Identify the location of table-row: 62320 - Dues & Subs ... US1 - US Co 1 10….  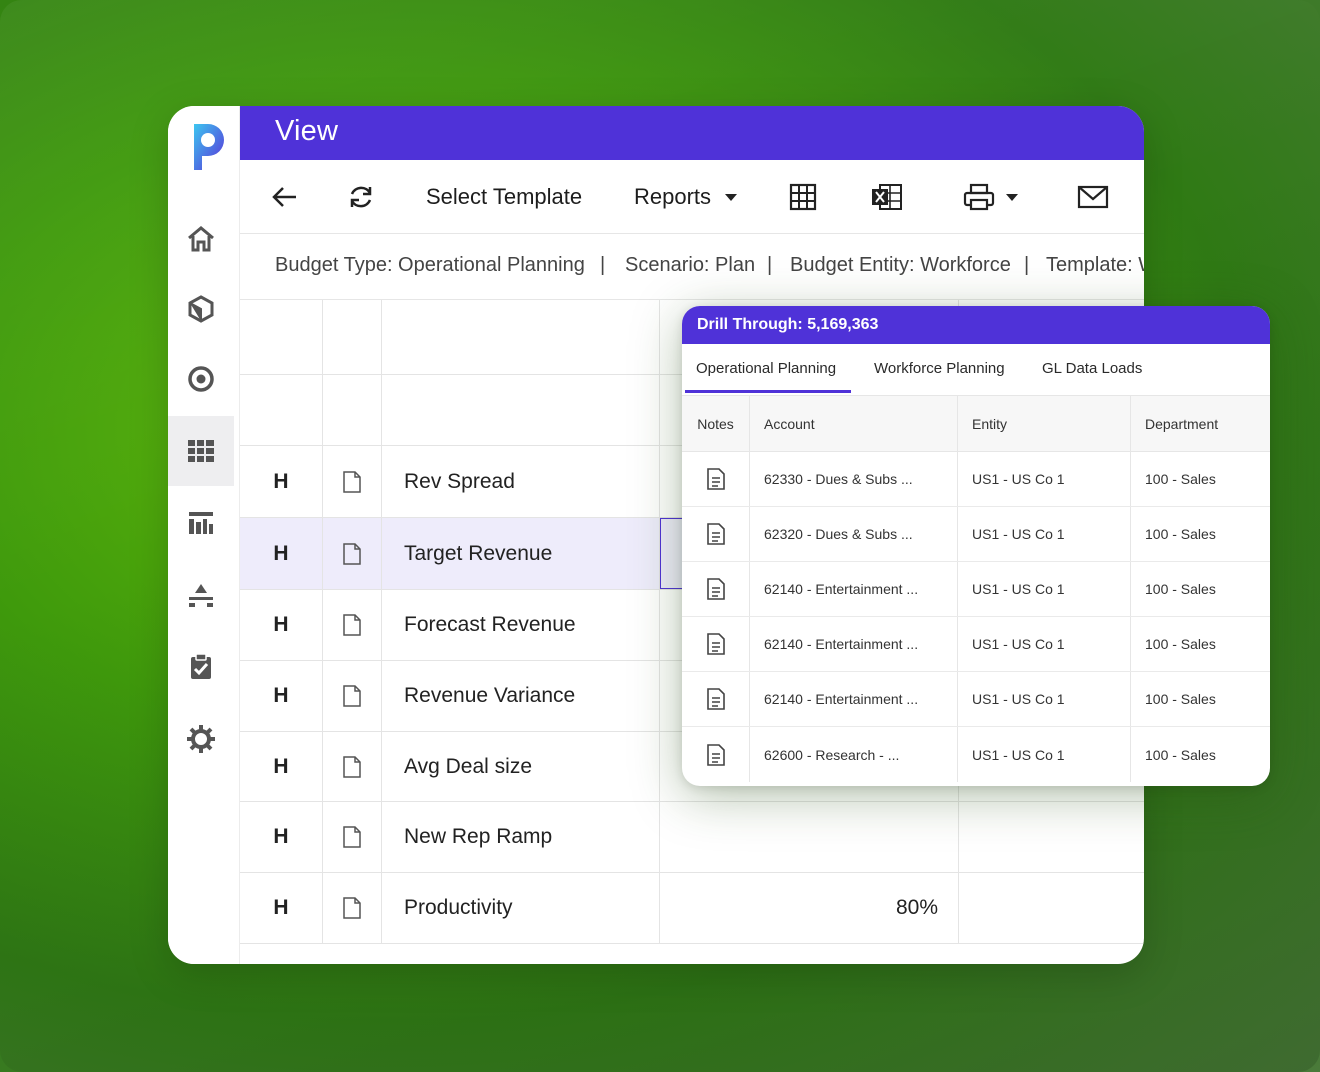
(976, 534).